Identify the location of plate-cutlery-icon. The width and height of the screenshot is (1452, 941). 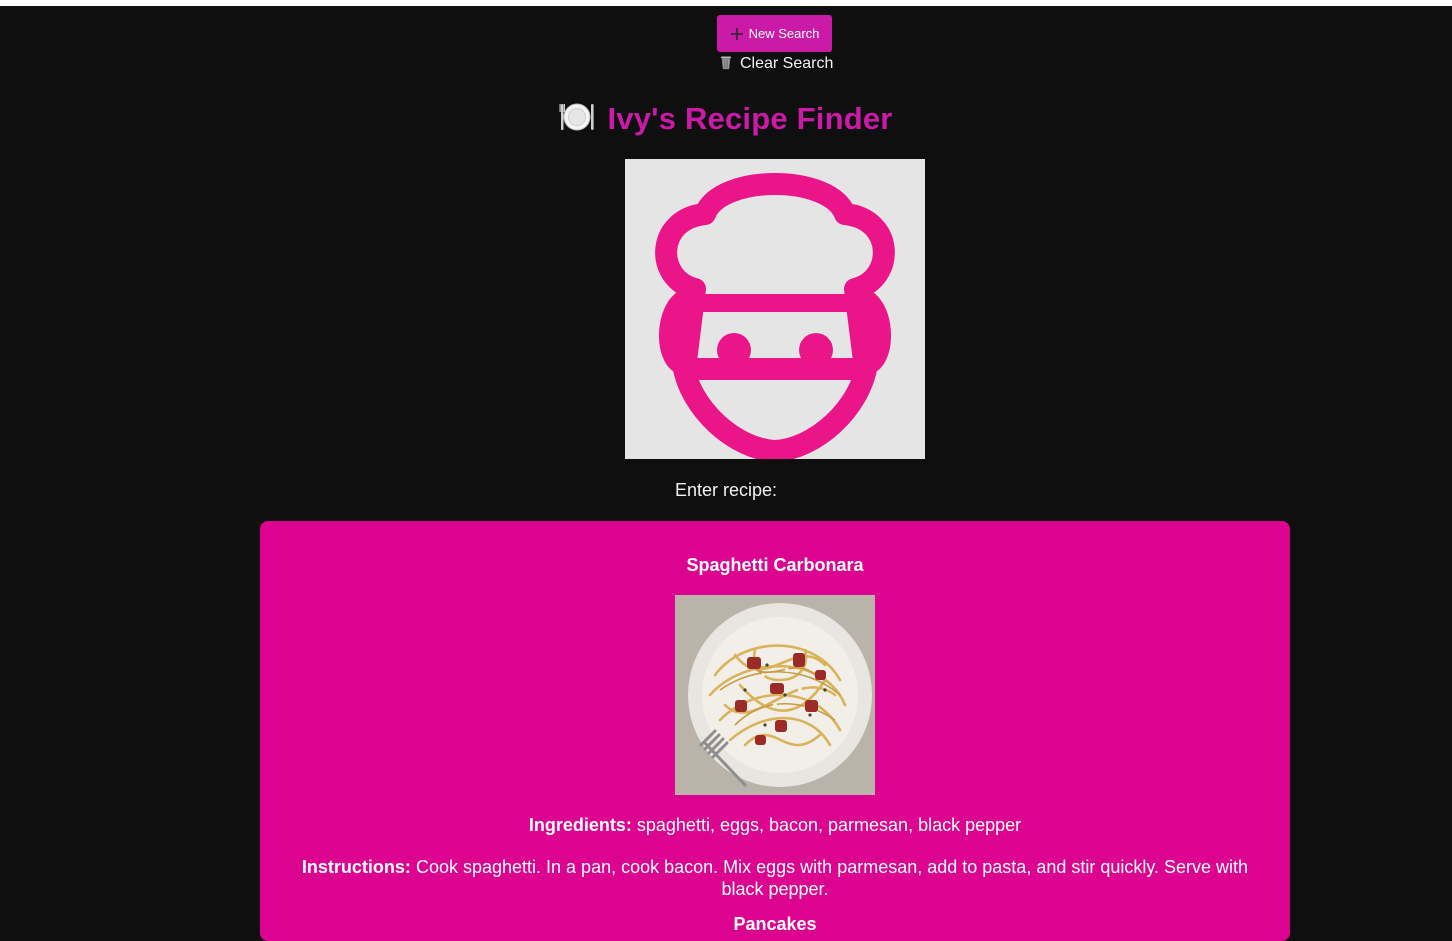
(577, 119).